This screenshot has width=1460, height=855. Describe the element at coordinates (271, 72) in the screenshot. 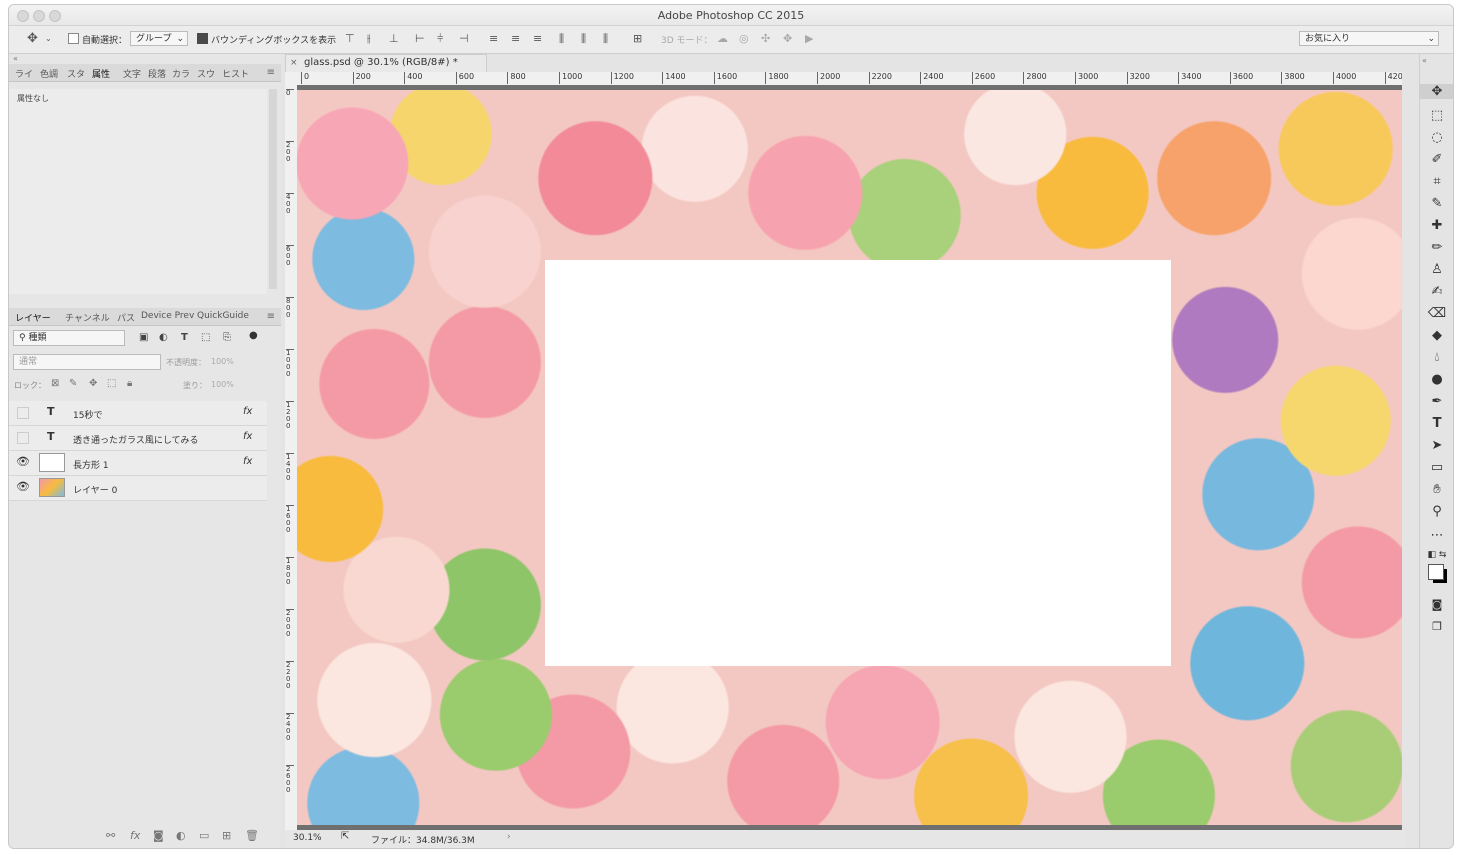

I see `panel-menu-icon: ≡` at that location.